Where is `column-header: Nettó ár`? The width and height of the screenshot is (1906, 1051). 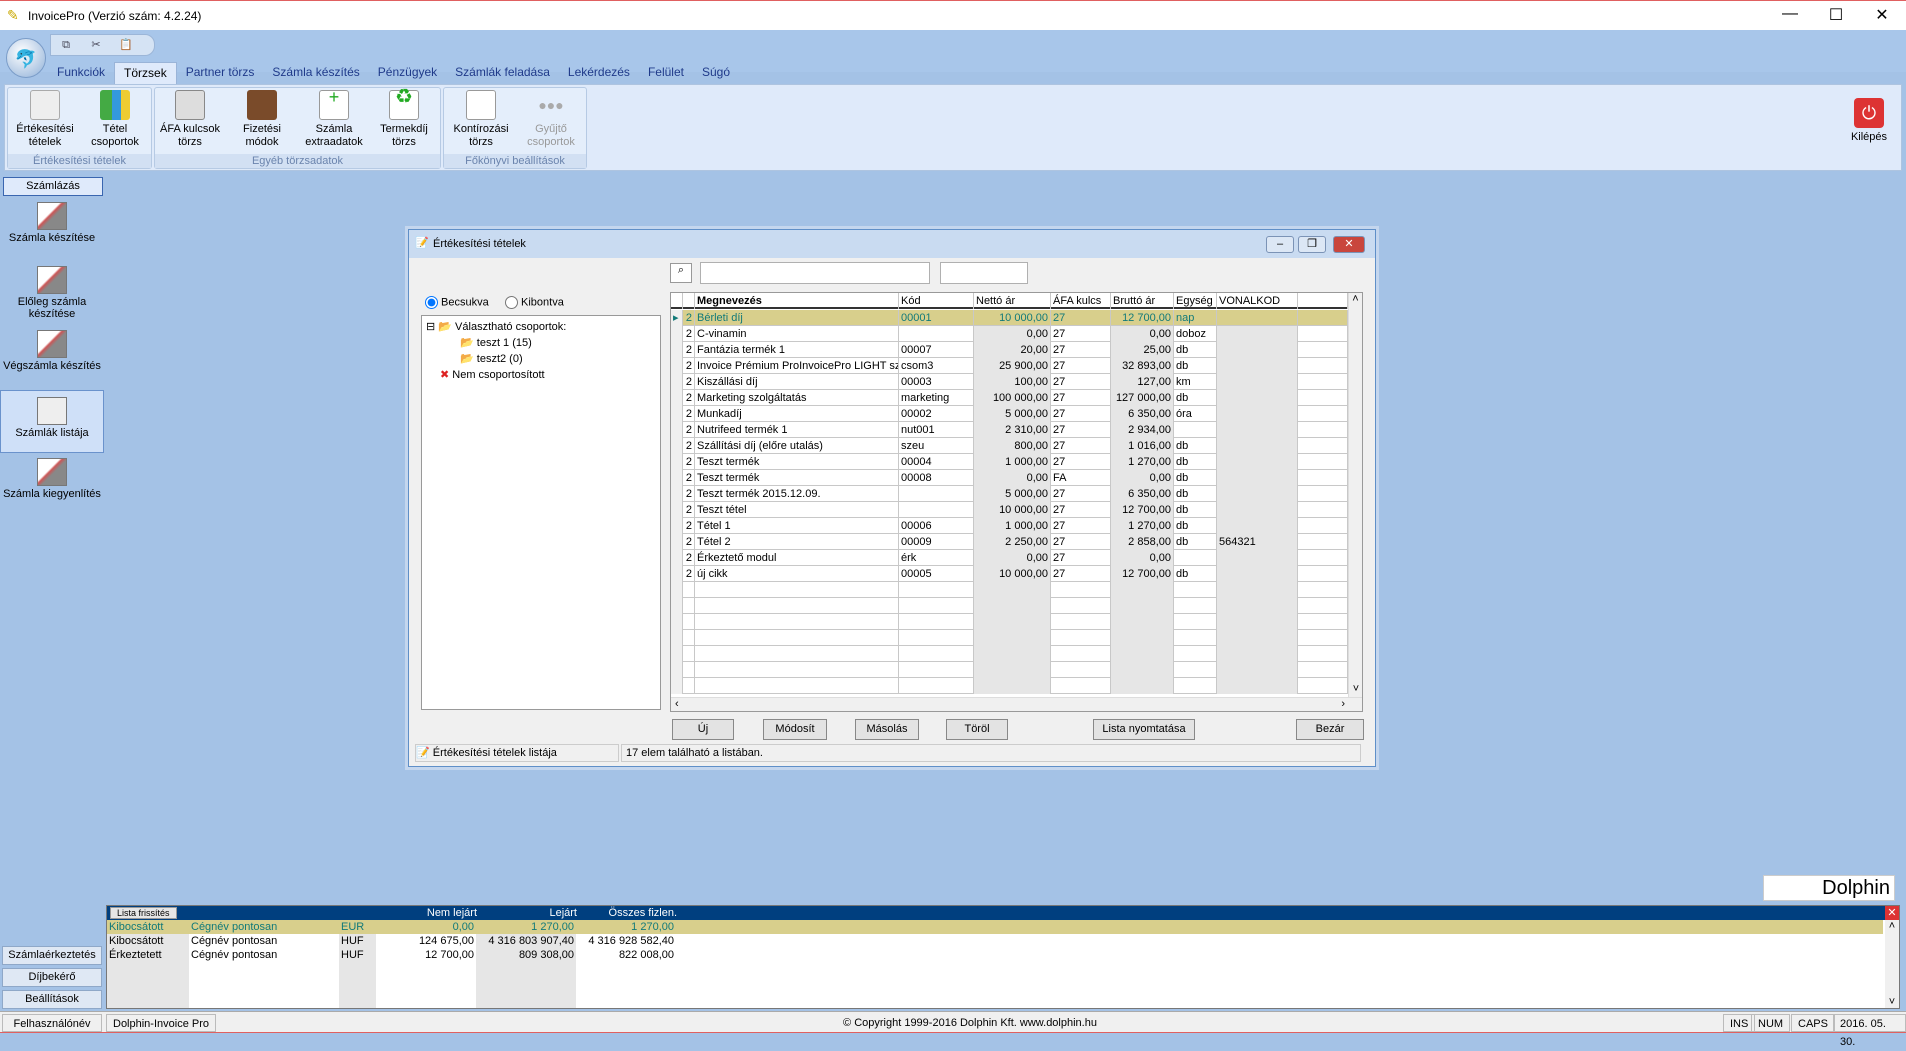
column-header: Nettó ár is located at coordinates (1012, 301).